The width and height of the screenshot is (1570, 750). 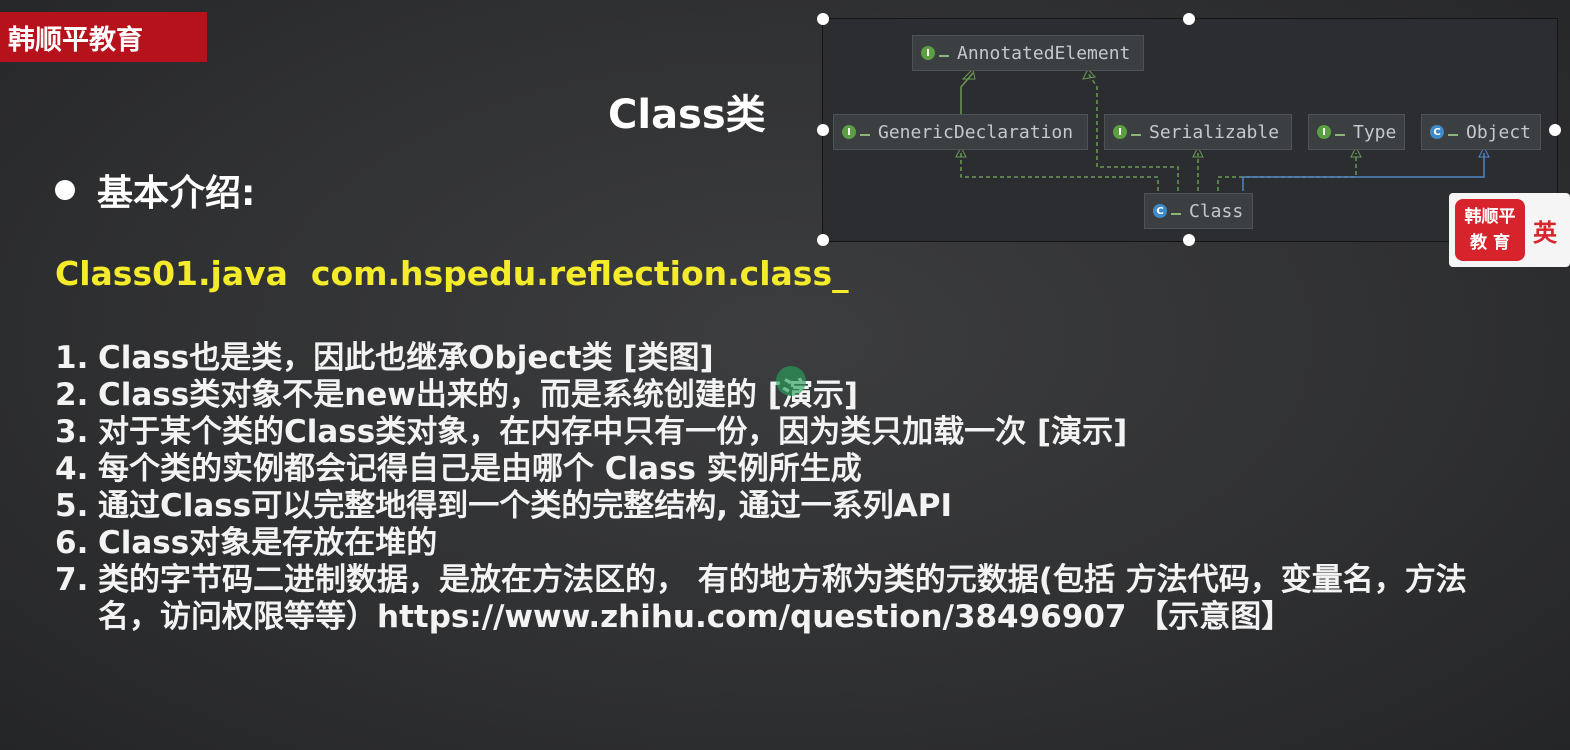 What do you see at coordinates (591, 432) in the screenshot?
I see `list-item: 3. 对于某个类的Class类对象，在内存中只有一份，因为类只加载一次 [演示]` at bounding box center [591, 432].